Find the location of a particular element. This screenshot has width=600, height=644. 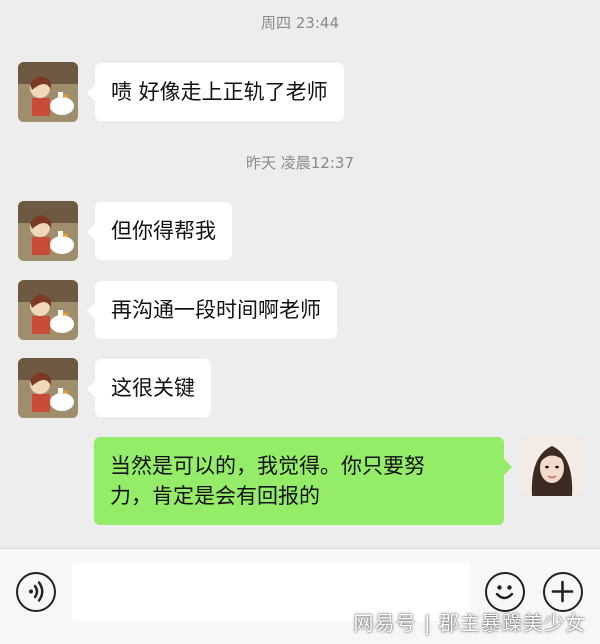

plus-button is located at coordinates (563, 592).